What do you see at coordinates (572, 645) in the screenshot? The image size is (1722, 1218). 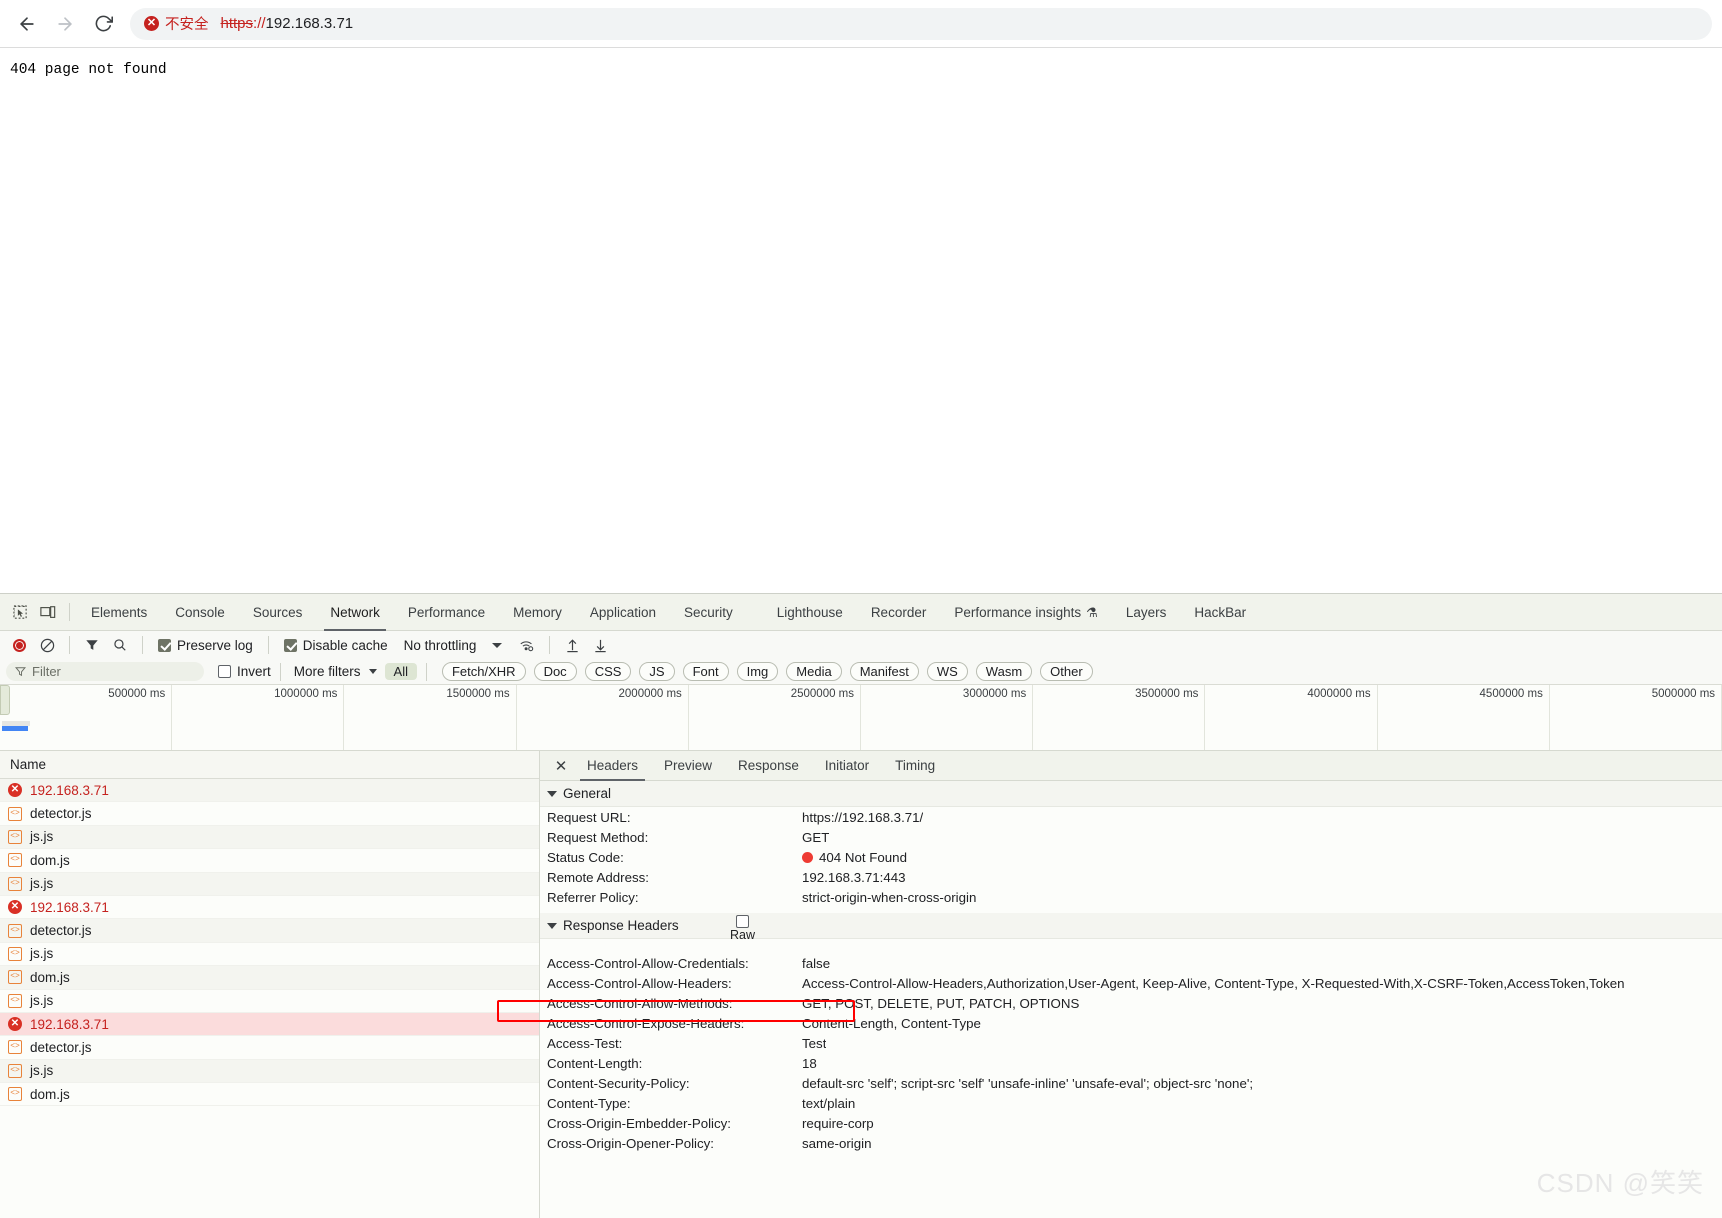 I see `import-har-icon` at bounding box center [572, 645].